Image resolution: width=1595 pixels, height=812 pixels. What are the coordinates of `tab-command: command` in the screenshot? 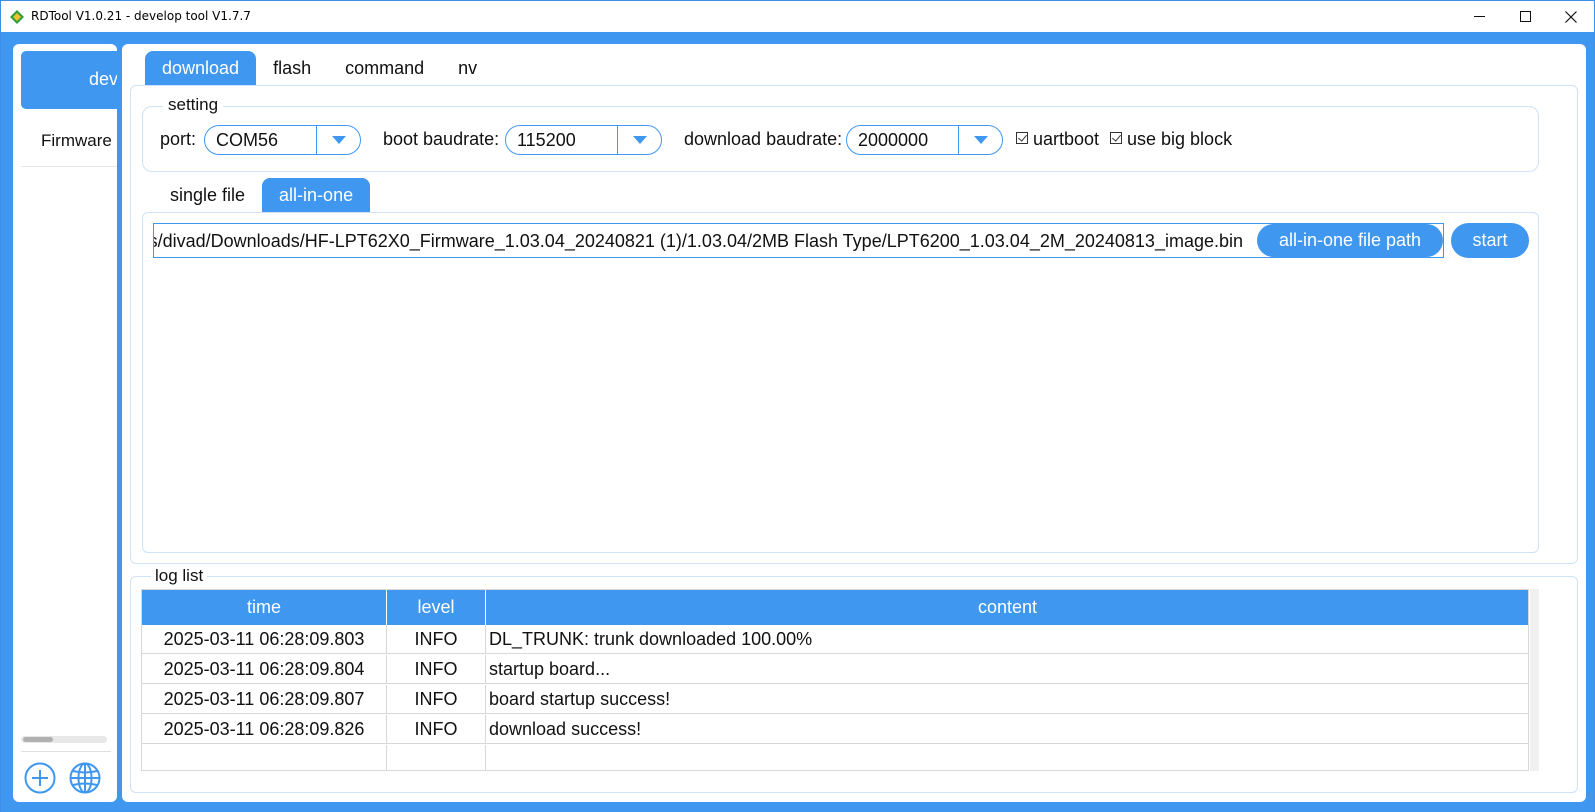 It's located at (384, 68).